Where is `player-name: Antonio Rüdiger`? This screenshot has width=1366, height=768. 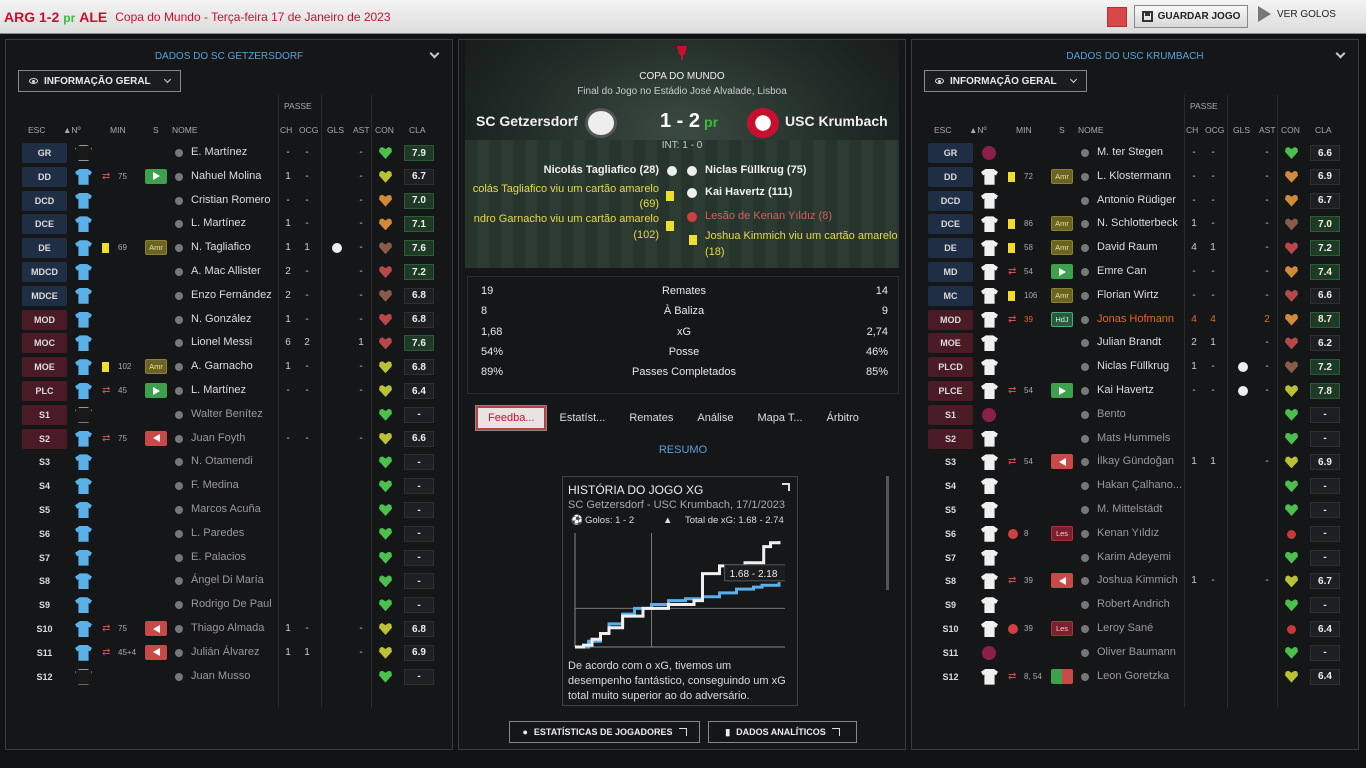 player-name: Antonio Rüdiger is located at coordinates (1136, 200).